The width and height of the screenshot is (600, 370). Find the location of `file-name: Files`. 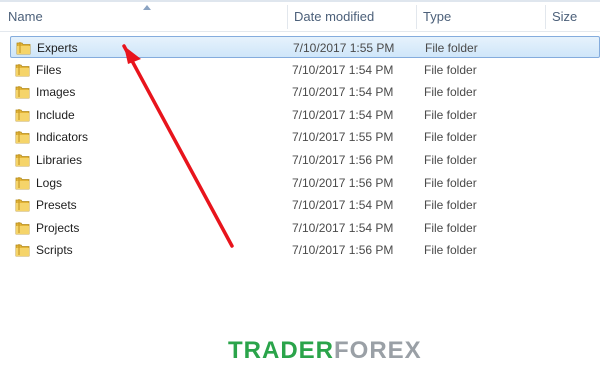

file-name: Files is located at coordinates (49, 69).